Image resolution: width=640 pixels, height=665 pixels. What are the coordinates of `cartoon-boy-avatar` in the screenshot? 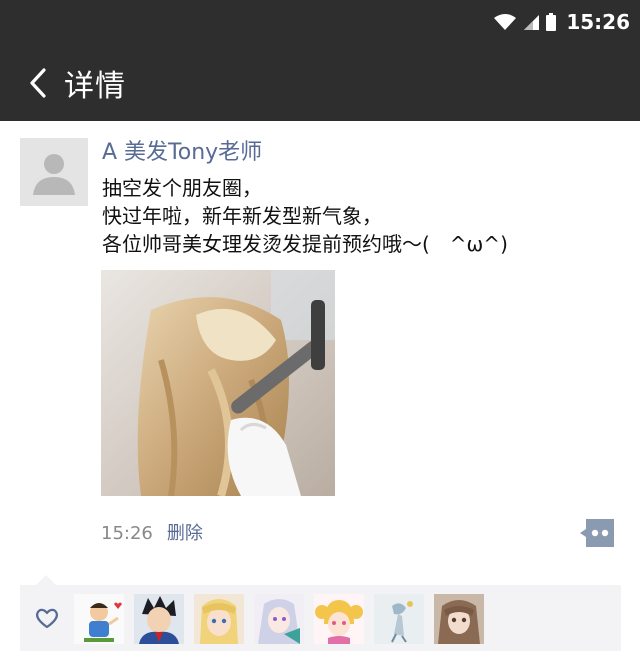 It's located at (99, 619).